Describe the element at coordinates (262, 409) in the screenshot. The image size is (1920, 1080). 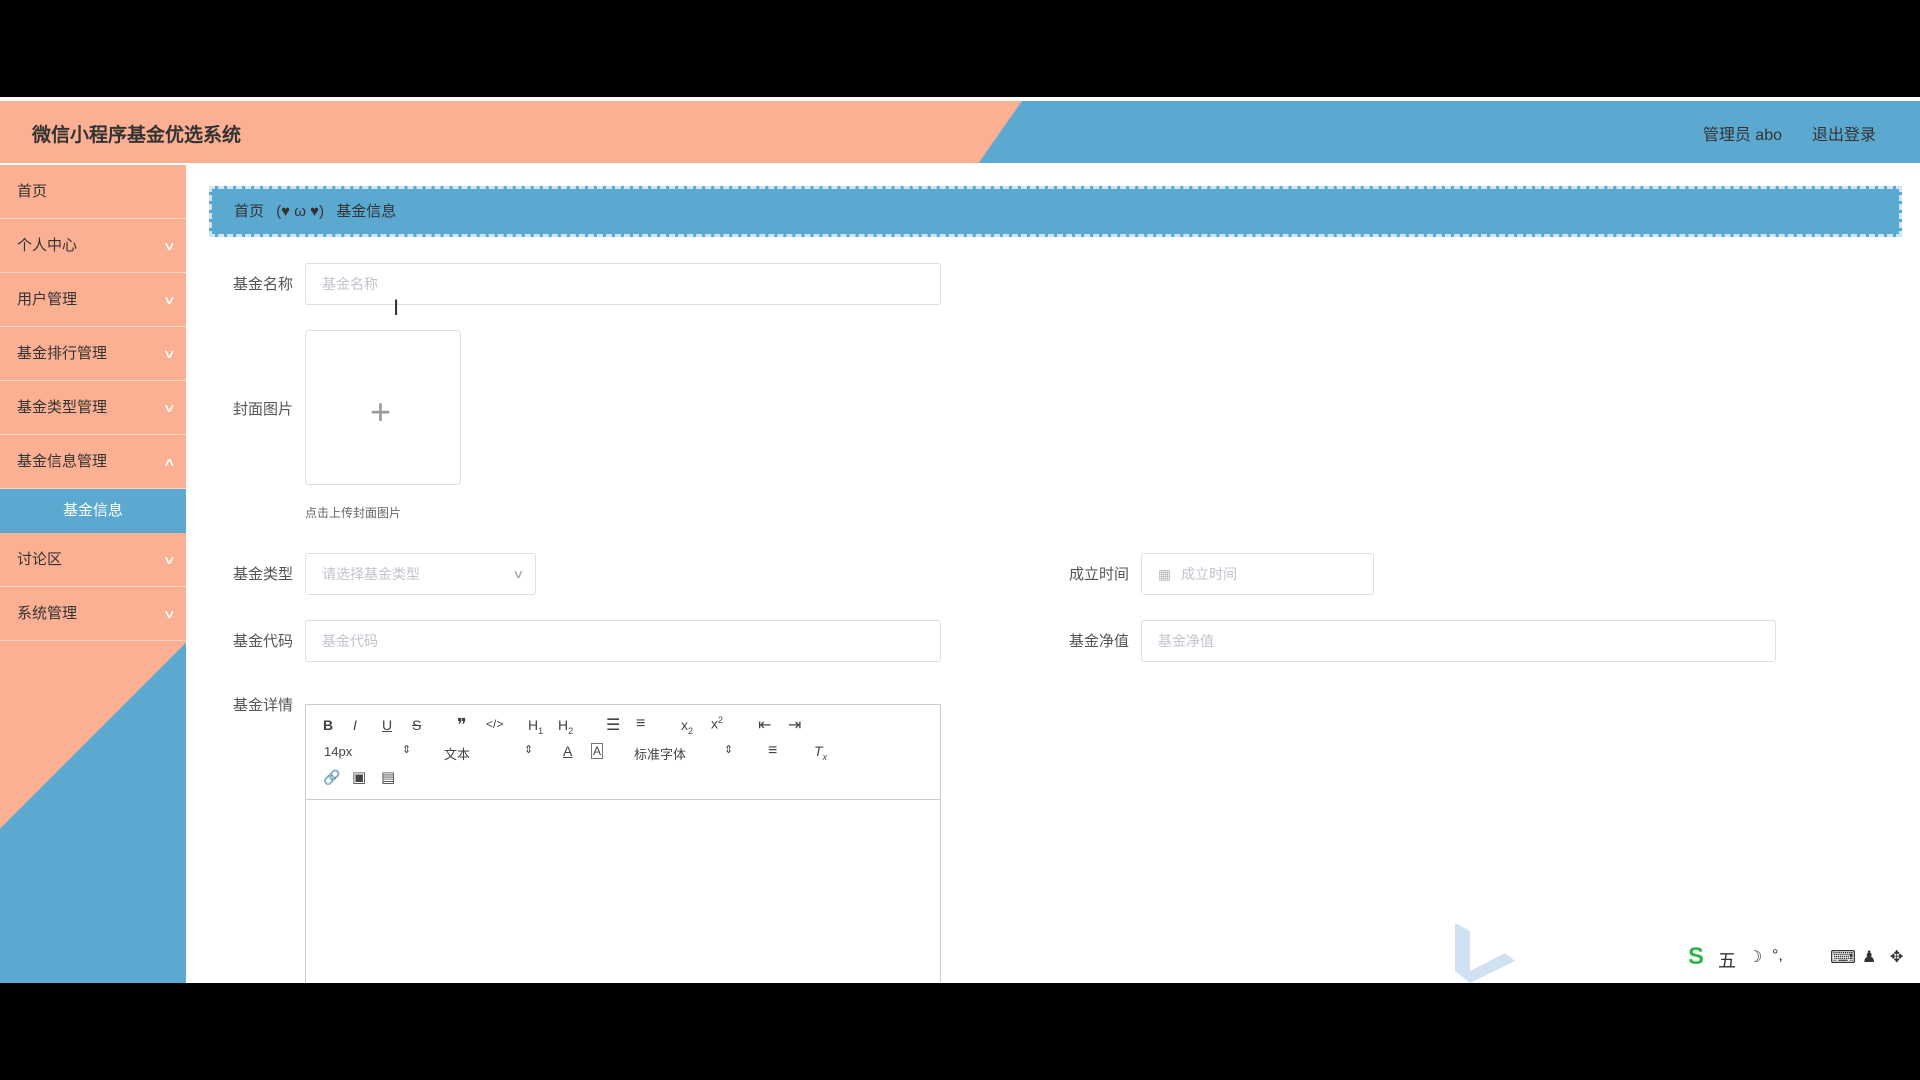
I see `cover-image-label: 封面图片` at that location.